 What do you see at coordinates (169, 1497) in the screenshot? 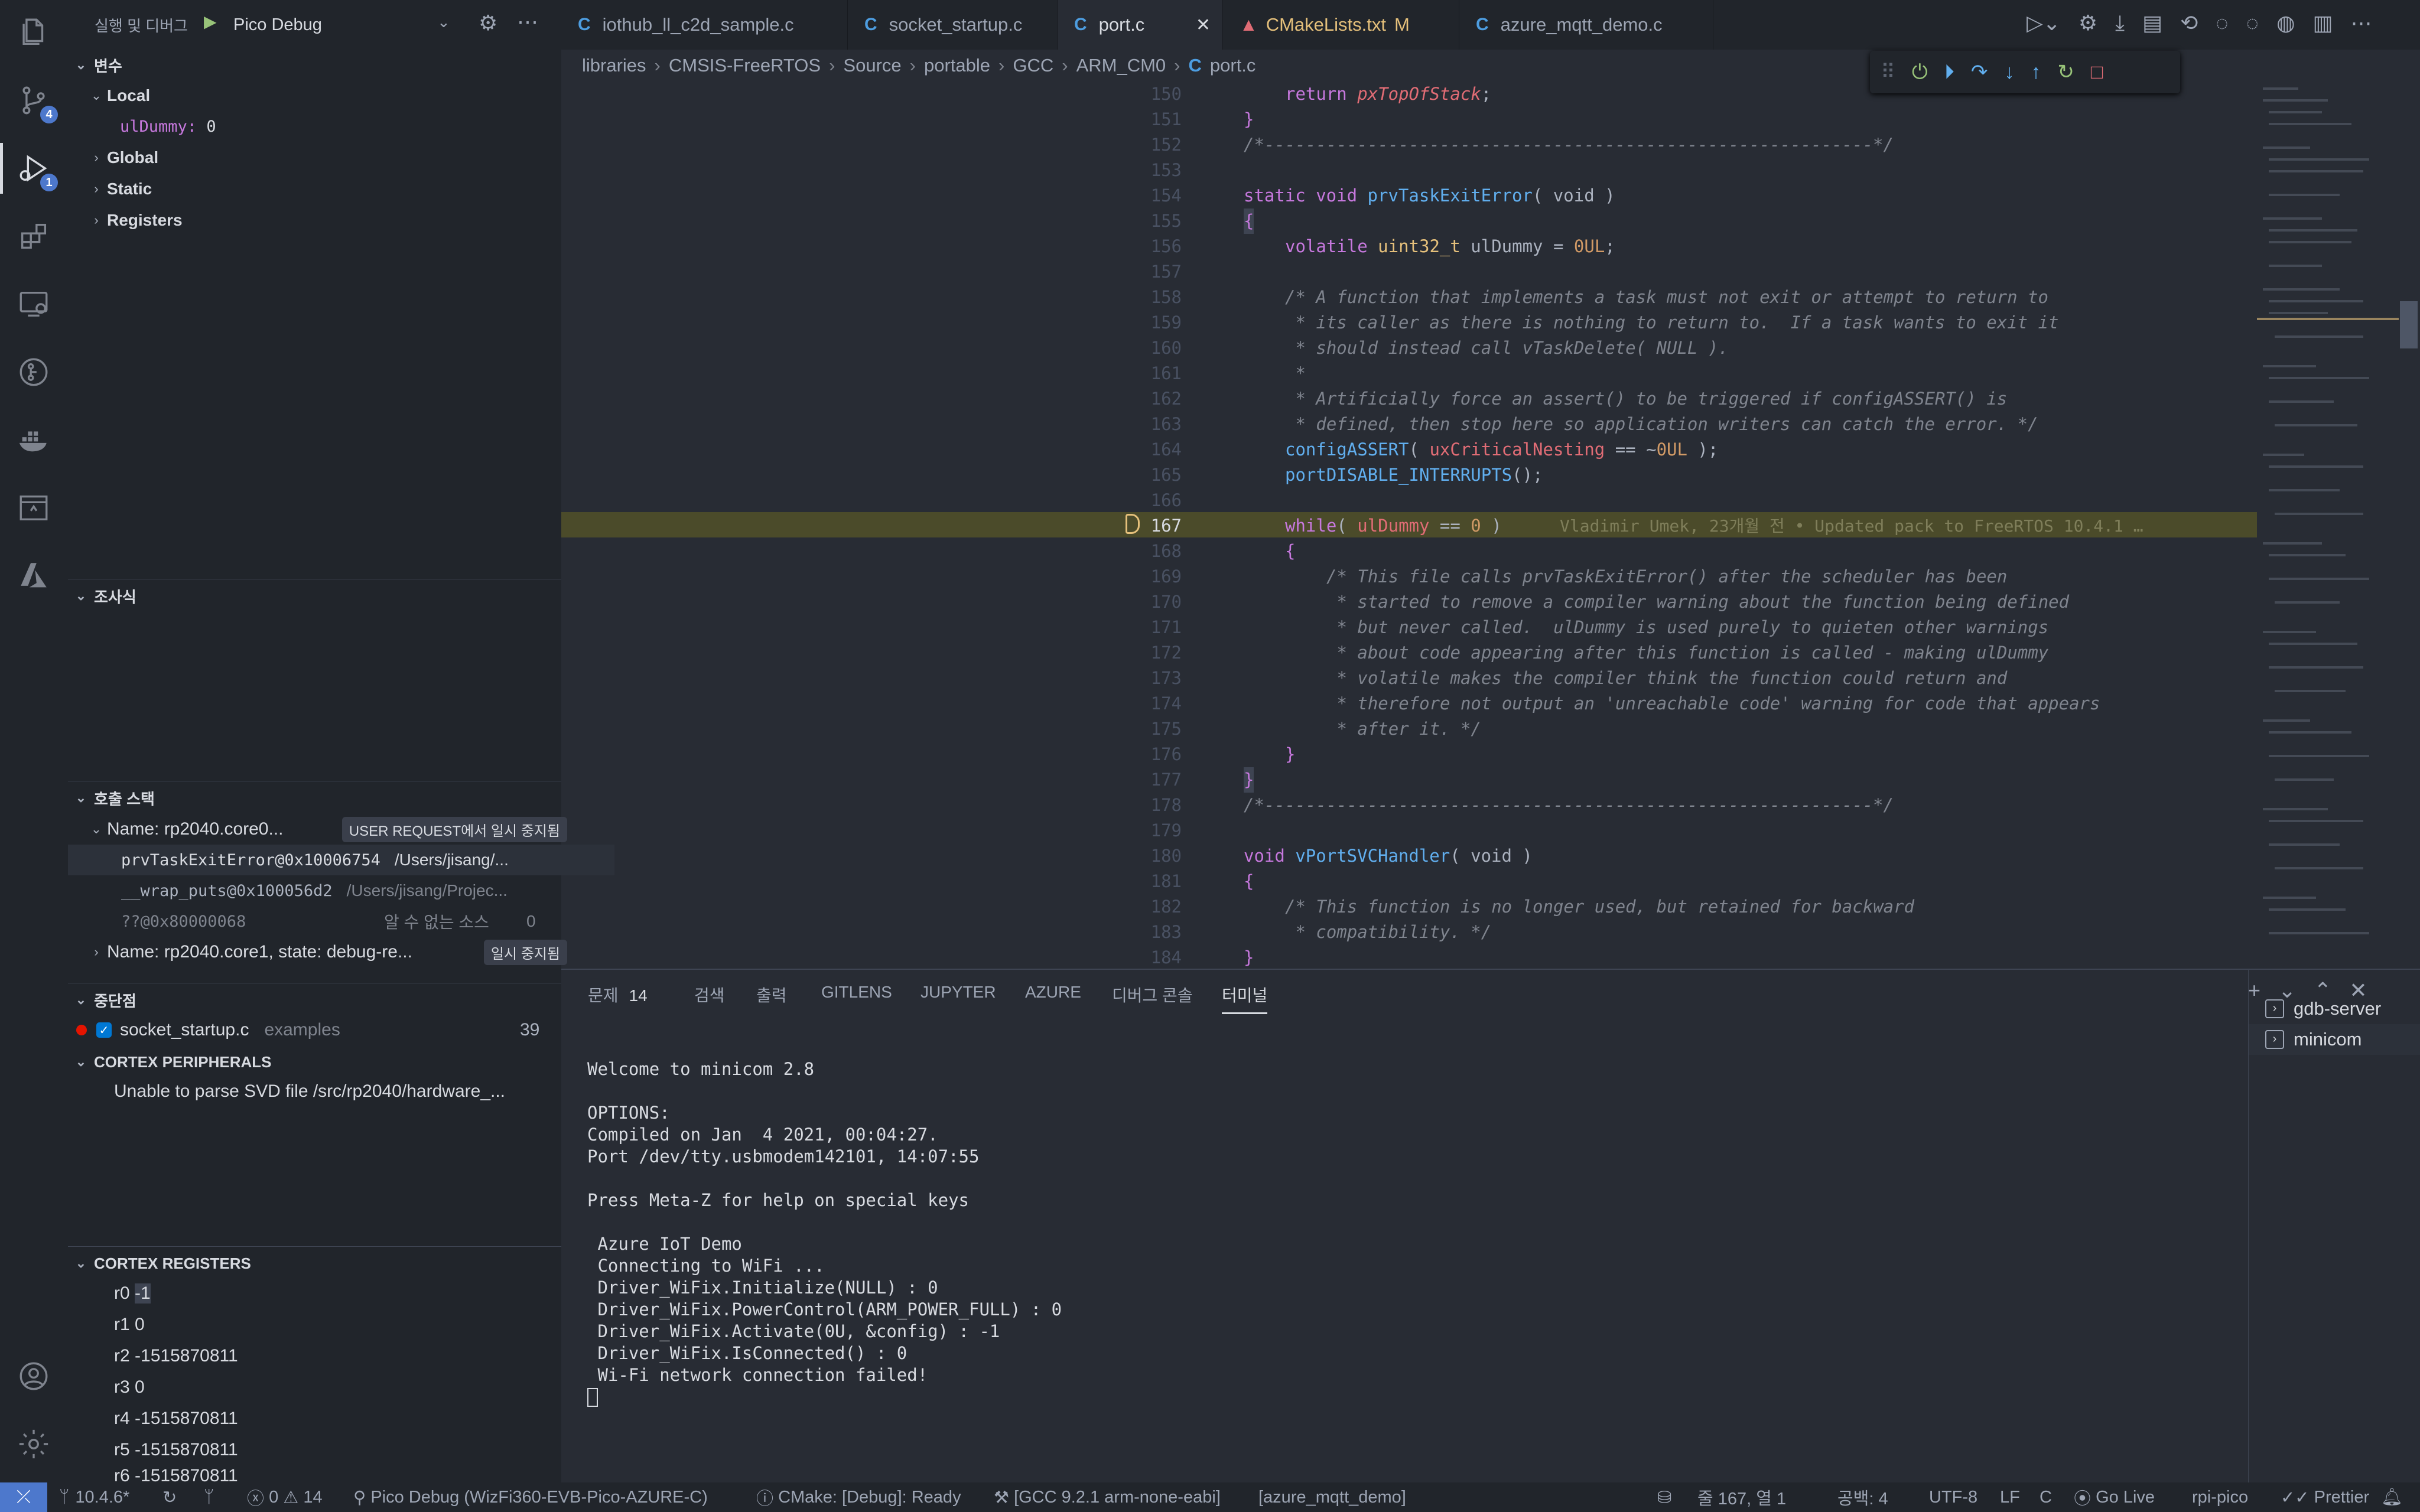
I see `sync-icon: ↻` at bounding box center [169, 1497].